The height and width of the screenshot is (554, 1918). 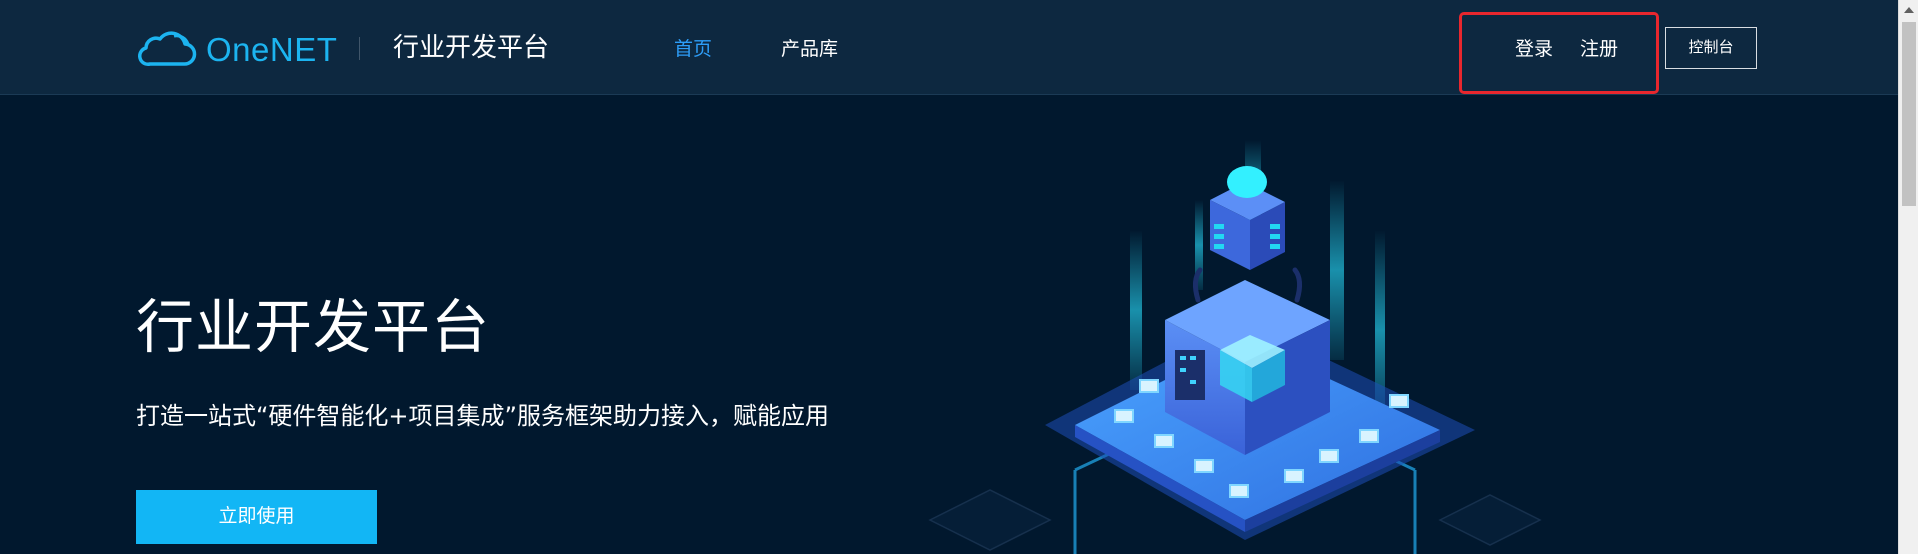 I want to click on hero-subtitle: 打造一站式“硬件智能化+项目集成”服务框架助力接入，赋能应用, so click(x=482, y=416).